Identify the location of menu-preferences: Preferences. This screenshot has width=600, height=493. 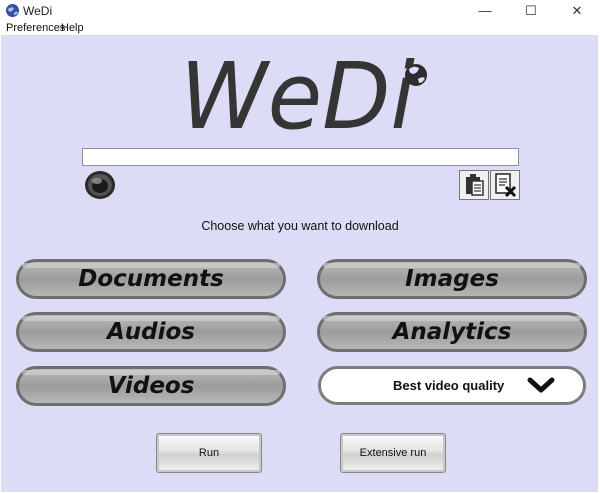
(35, 28).